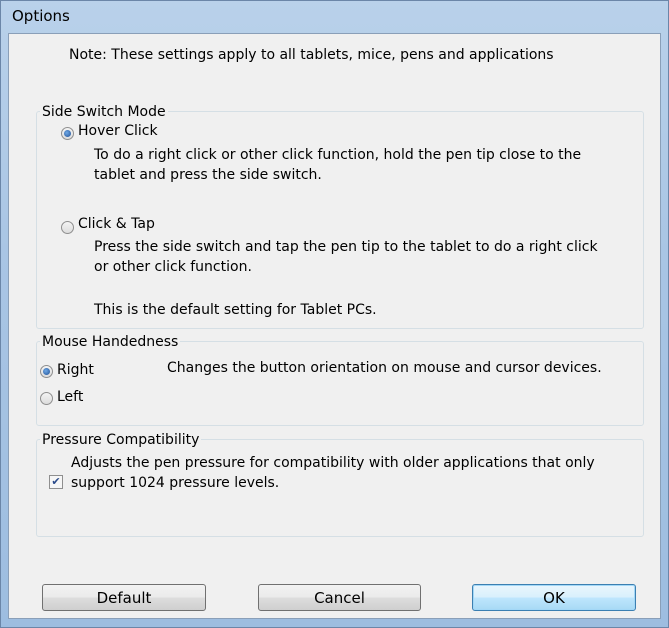  Describe the element at coordinates (339, 597) in the screenshot. I see `cancel-button: Cancel` at that location.